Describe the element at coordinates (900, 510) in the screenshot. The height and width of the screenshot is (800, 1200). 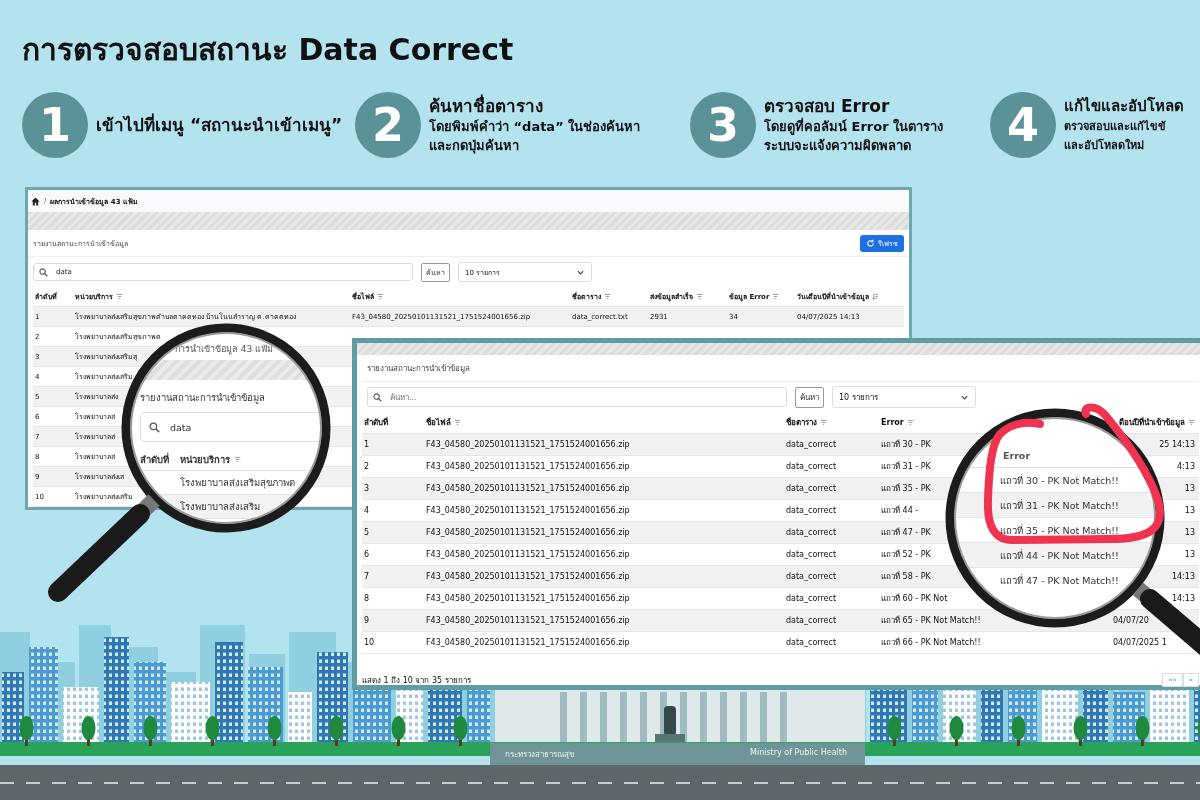
I see `table-cell: แถวที่ 44 -` at that location.